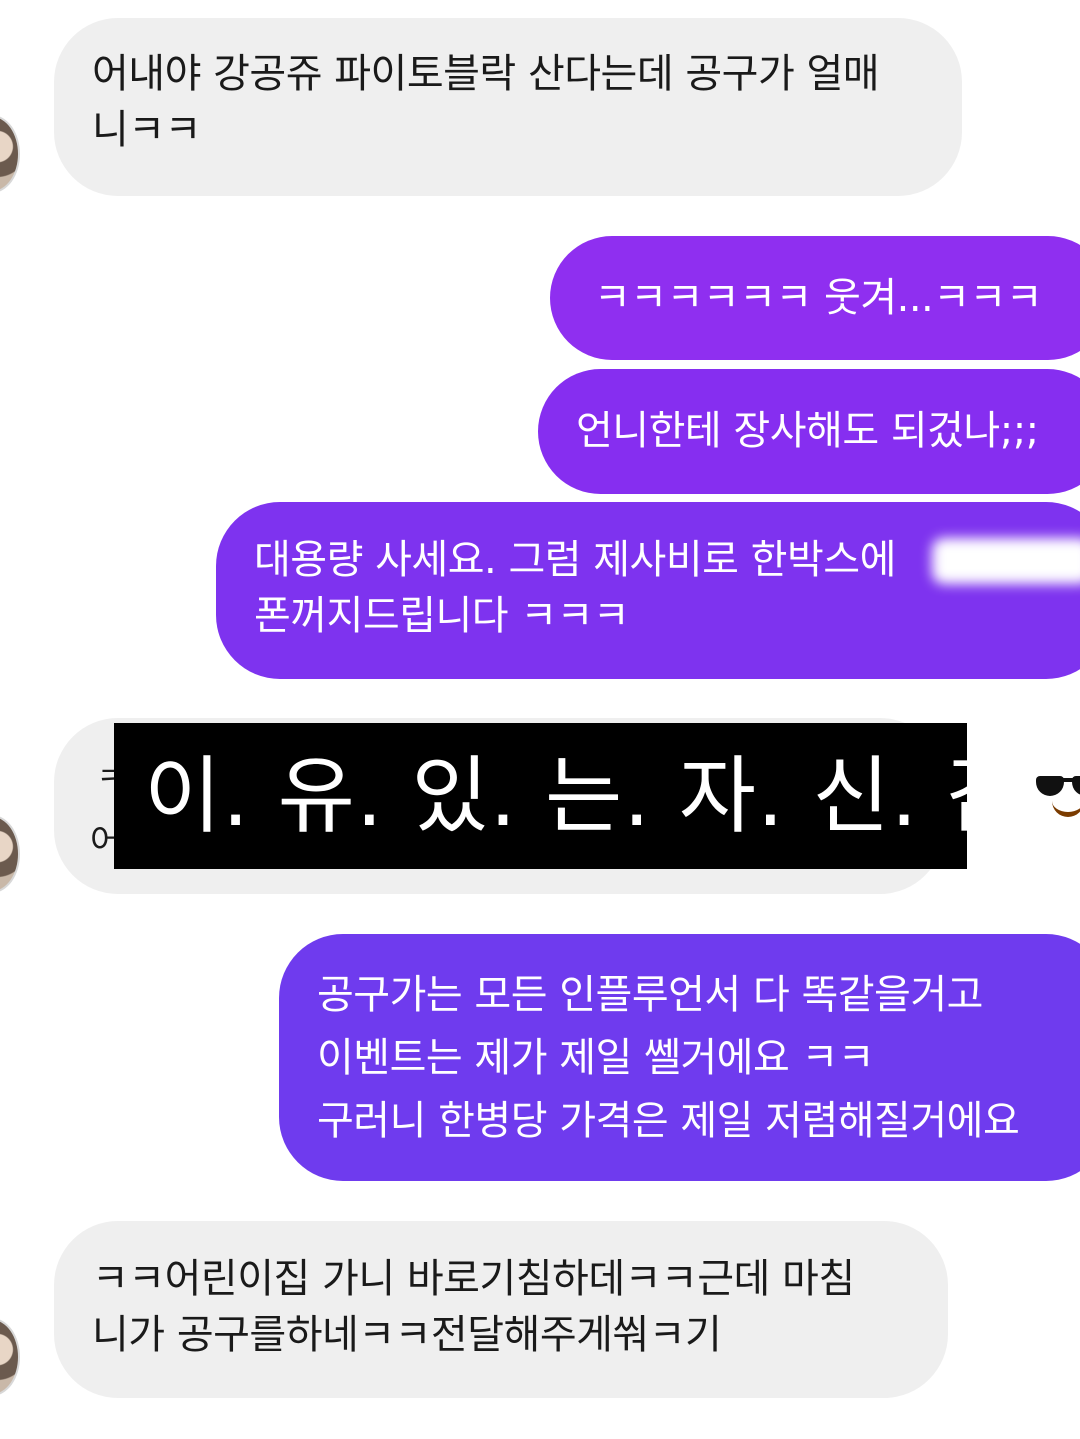 This screenshot has height=1439, width=1080. Describe the element at coordinates (508, 107) in the screenshot. I see `message-bubble-incoming: 어내야 강공쥬 파이토블락 산다는데 공구가 얼매 니ㅋㅋ` at that location.